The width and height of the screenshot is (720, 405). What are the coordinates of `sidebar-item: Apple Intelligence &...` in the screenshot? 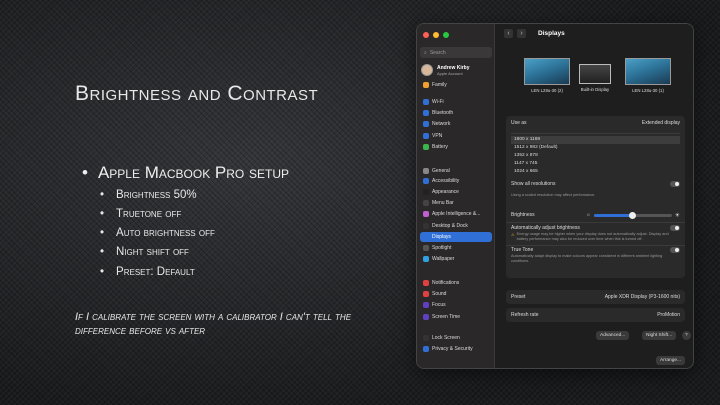 It's located at (456, 214).